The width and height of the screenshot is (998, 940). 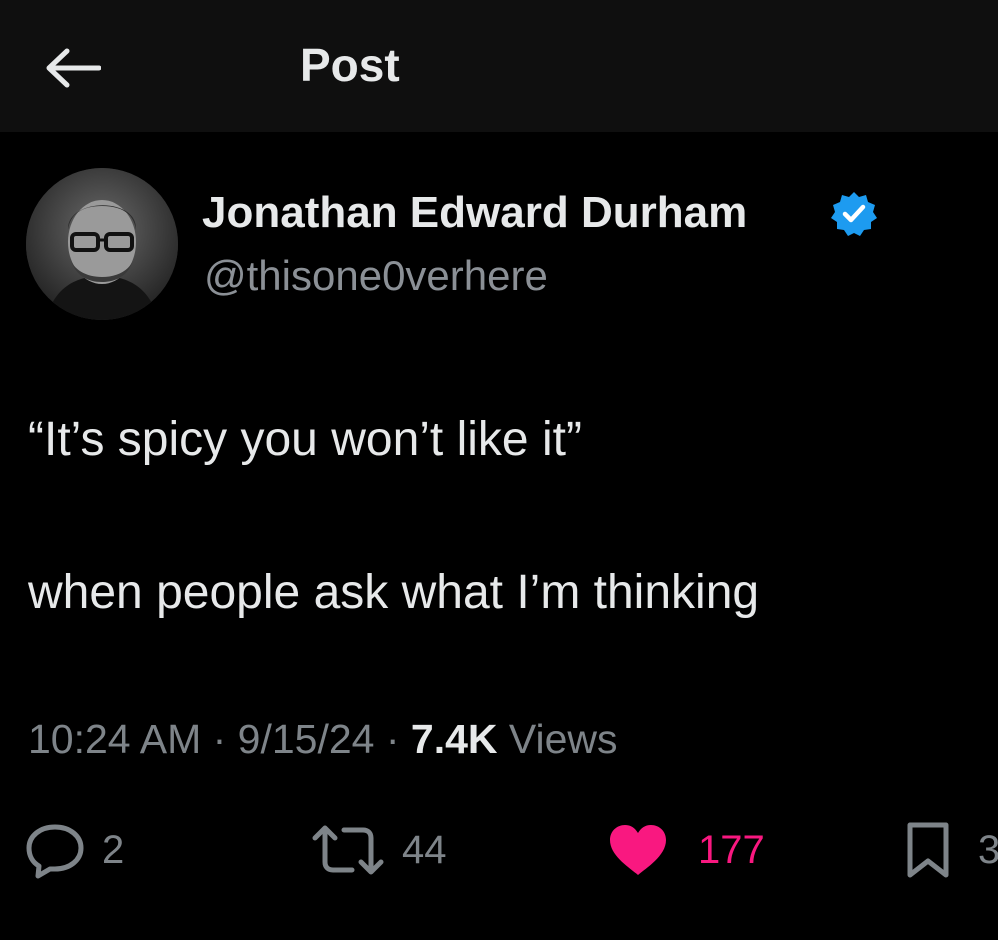 I want to click on arrow-left-icon, so click(x=73, y=68).